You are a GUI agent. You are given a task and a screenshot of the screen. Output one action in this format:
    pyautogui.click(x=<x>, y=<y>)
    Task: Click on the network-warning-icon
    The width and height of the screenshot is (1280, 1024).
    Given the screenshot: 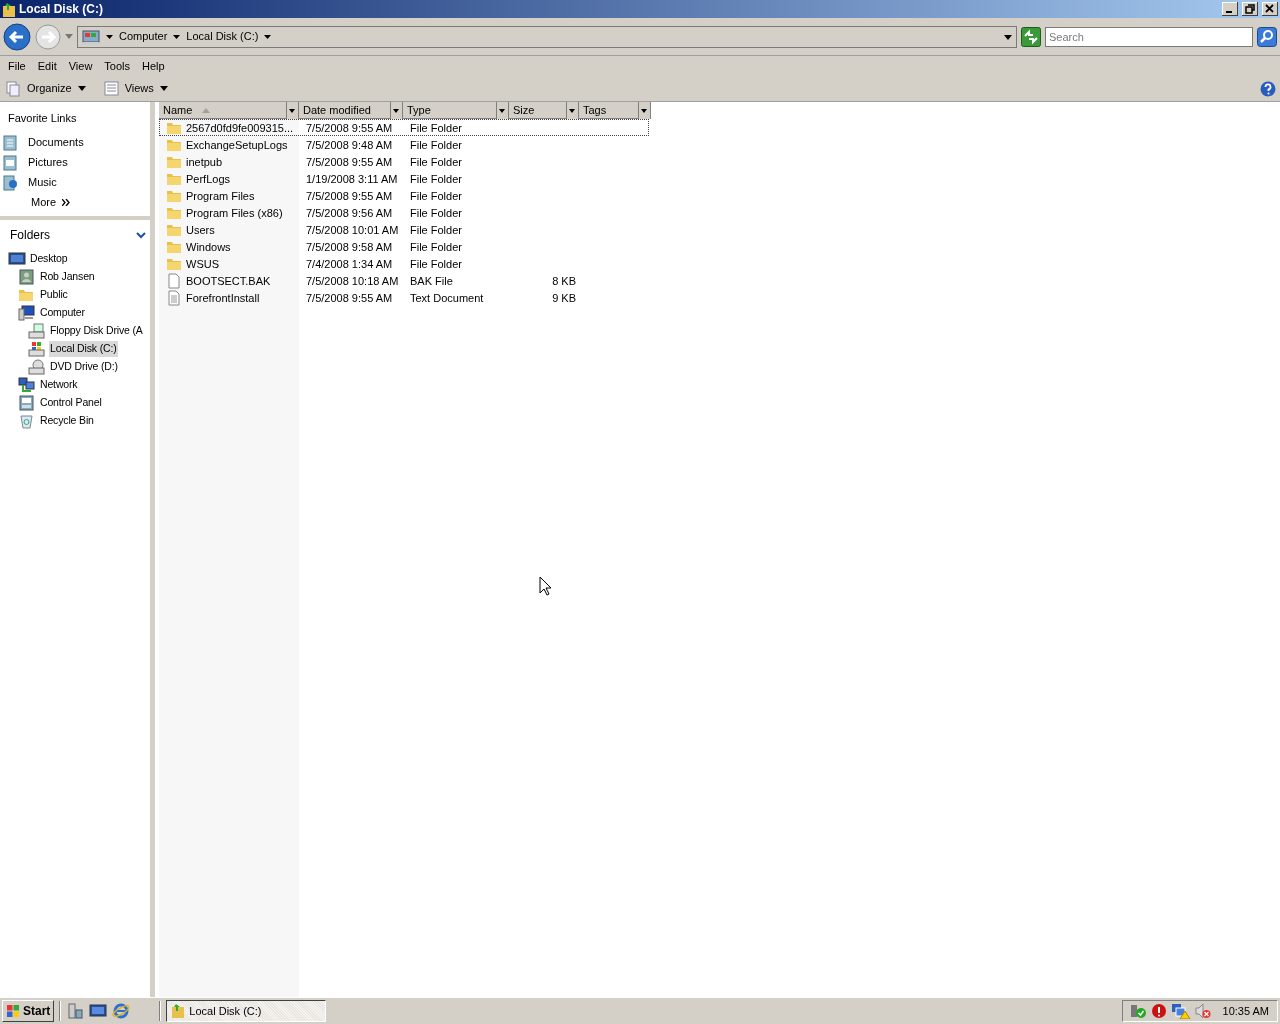 What is the action you would take?
    pyautogui.click(x=1180, y=1011)
    